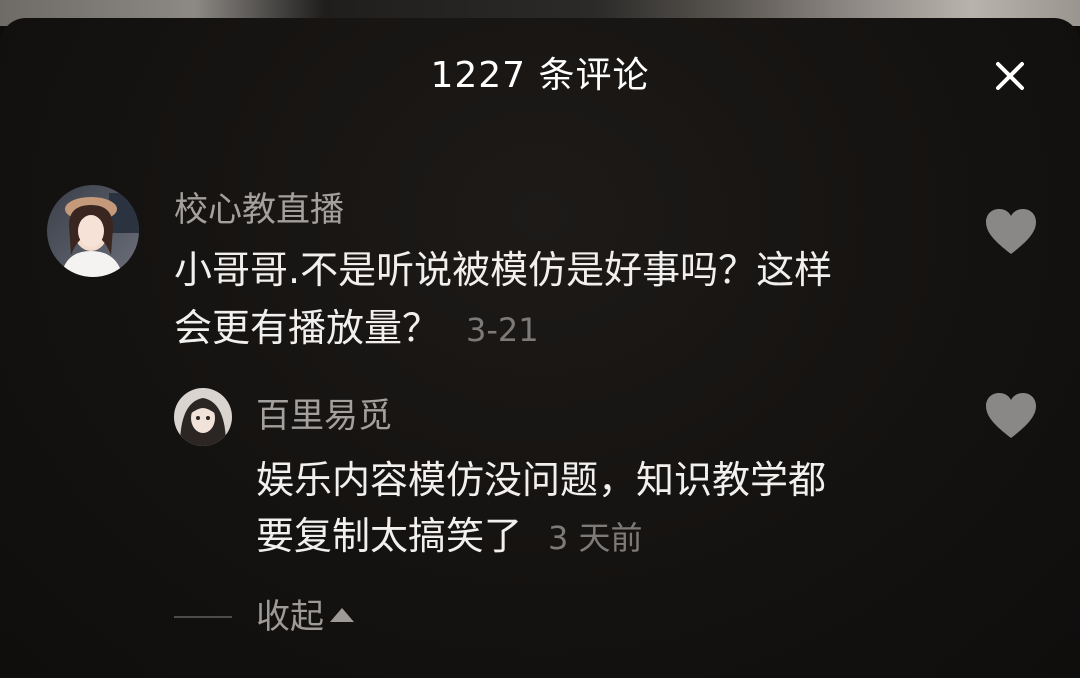 This screenshot has height=678, width=1080. Describe the element at coordinates (502, 330) in the screenshot. I see `comment-timestamp: 3-21` at that location.